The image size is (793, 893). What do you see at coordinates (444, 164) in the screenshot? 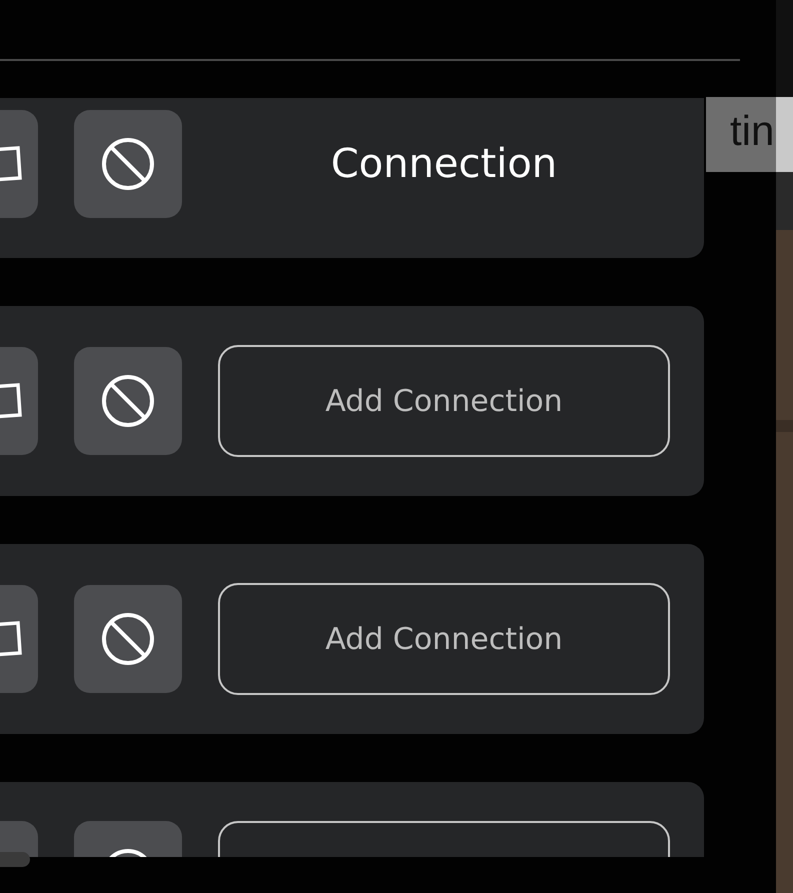
I see `connection-label: Connection` at bounding box center [444, 164].